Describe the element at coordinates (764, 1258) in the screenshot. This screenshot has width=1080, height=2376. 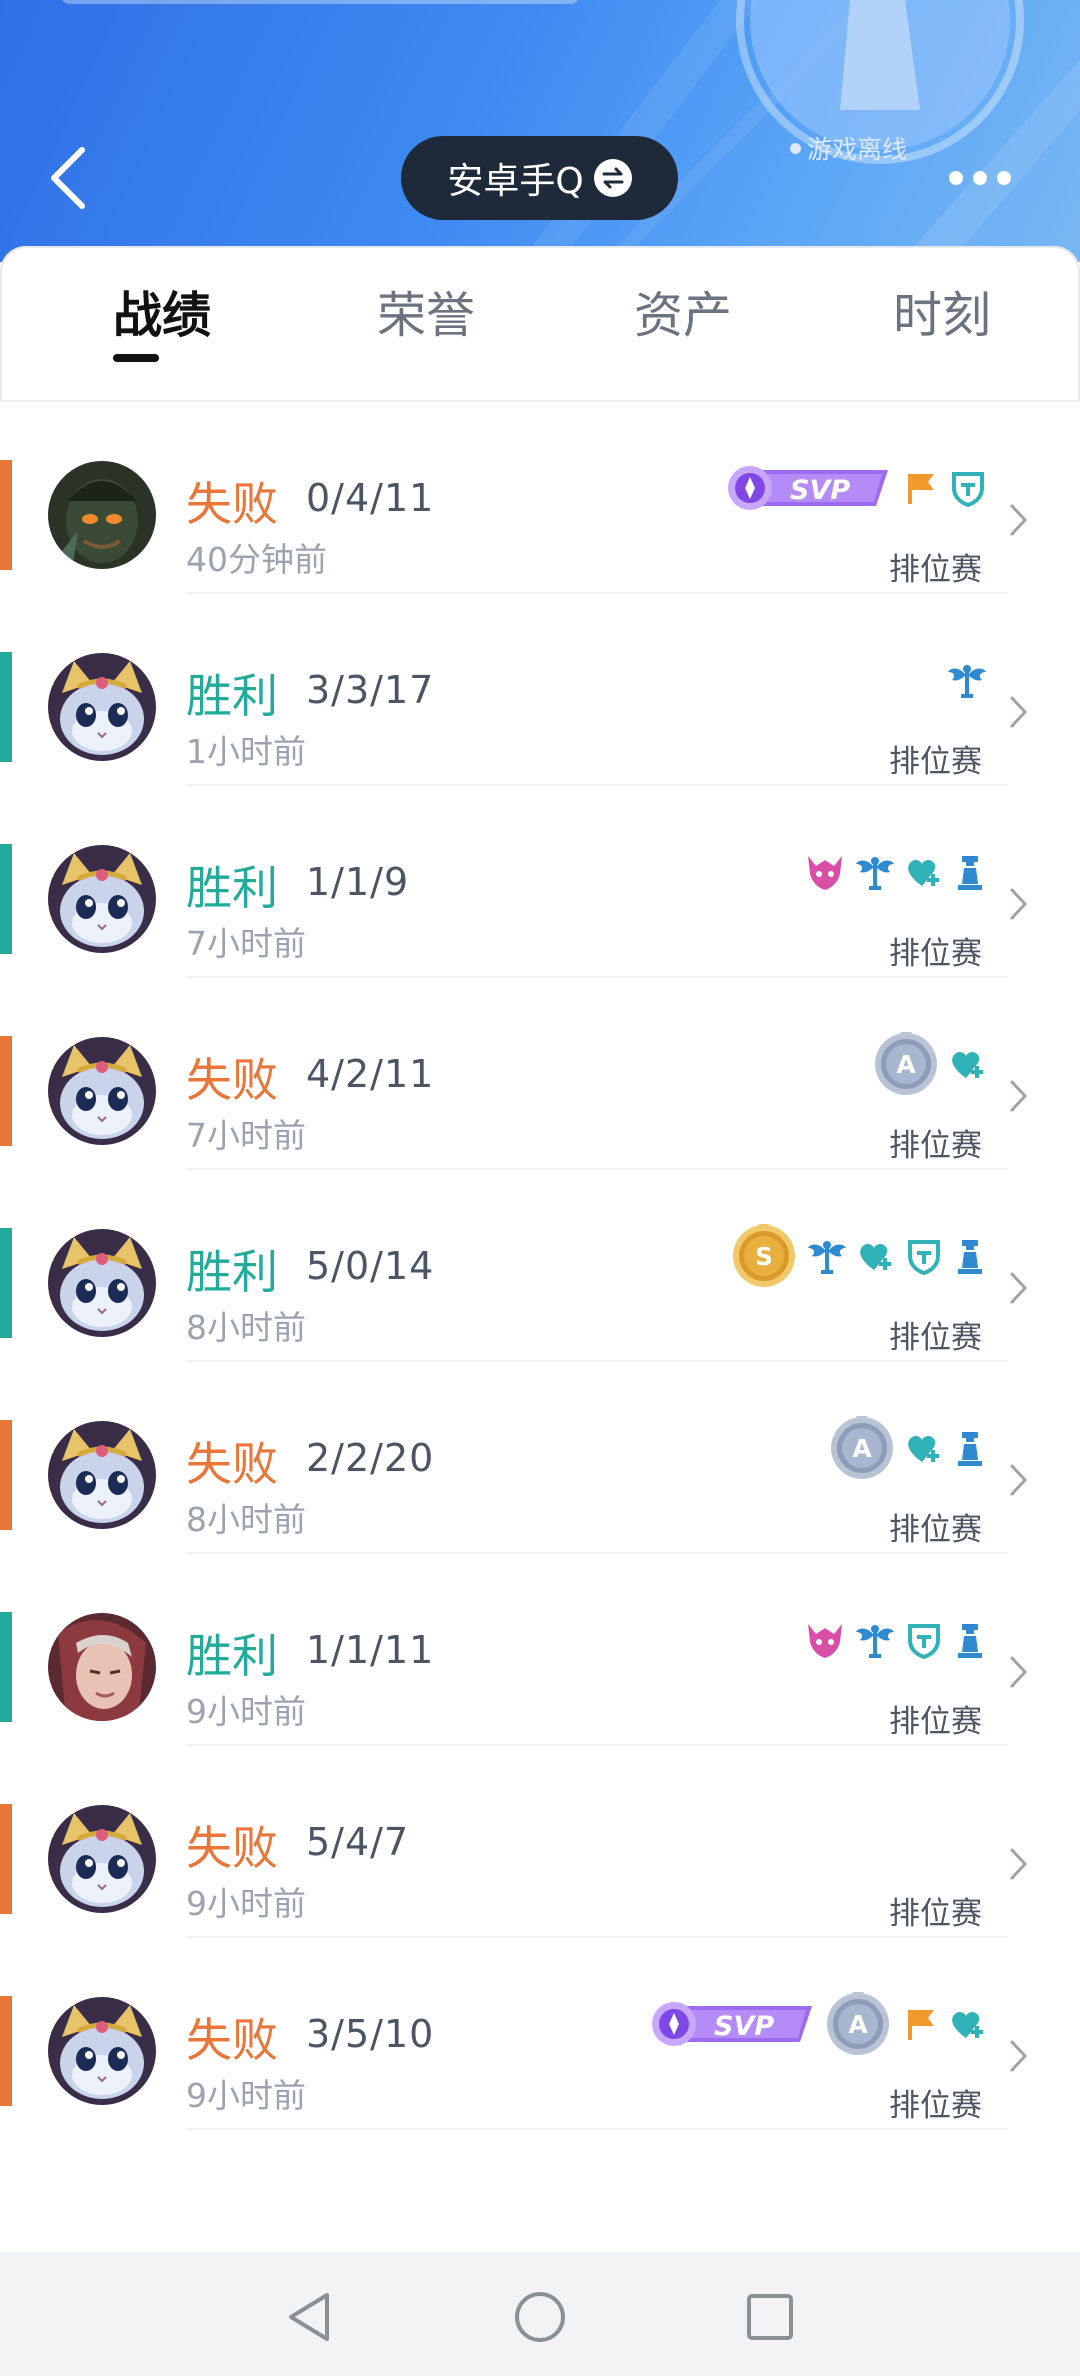
I see `rank-s-badge: S` at that location.